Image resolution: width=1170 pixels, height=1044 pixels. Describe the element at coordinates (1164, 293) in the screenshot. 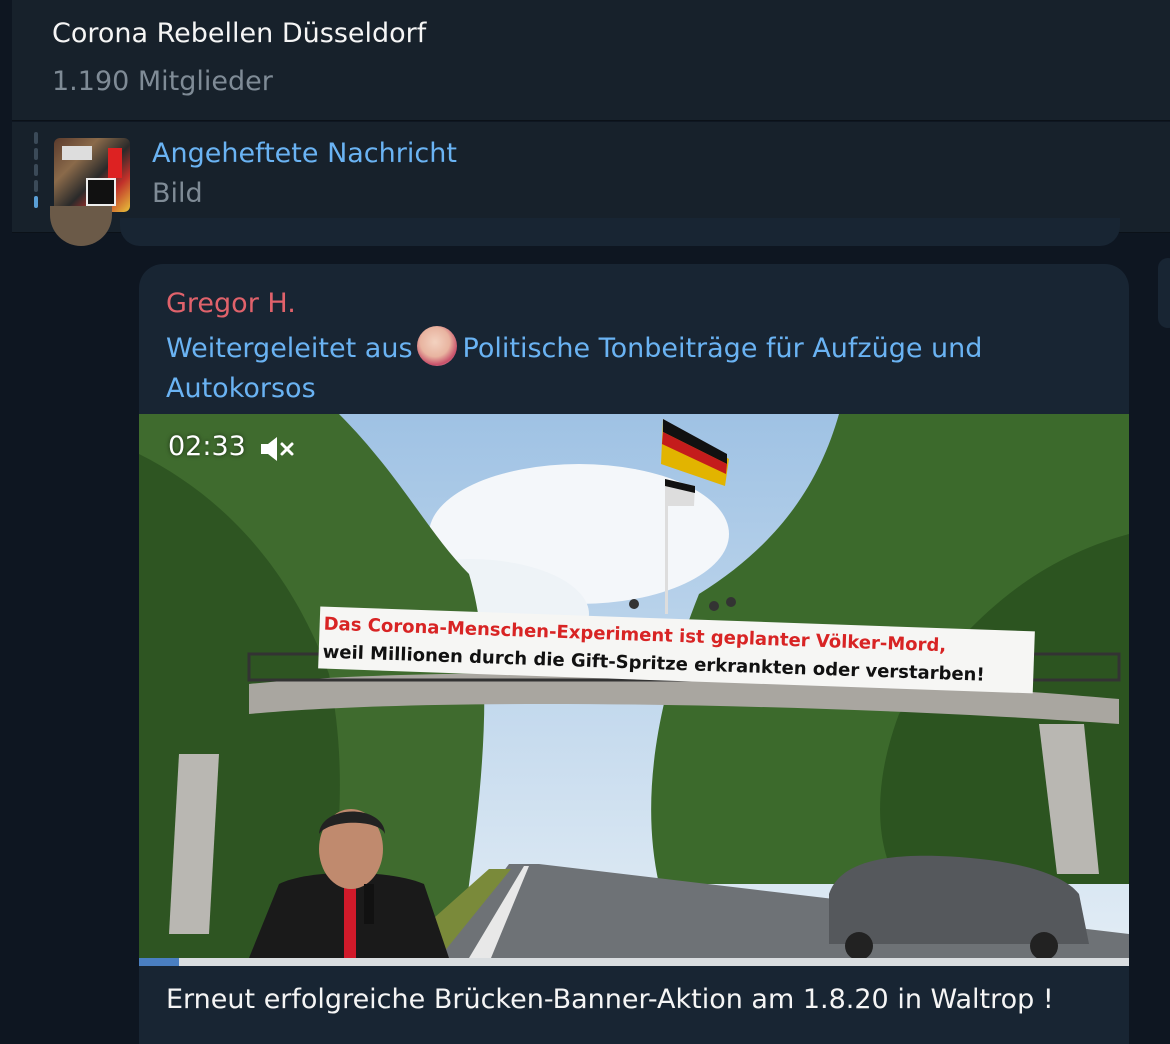

I see `scroll-button` at that location.